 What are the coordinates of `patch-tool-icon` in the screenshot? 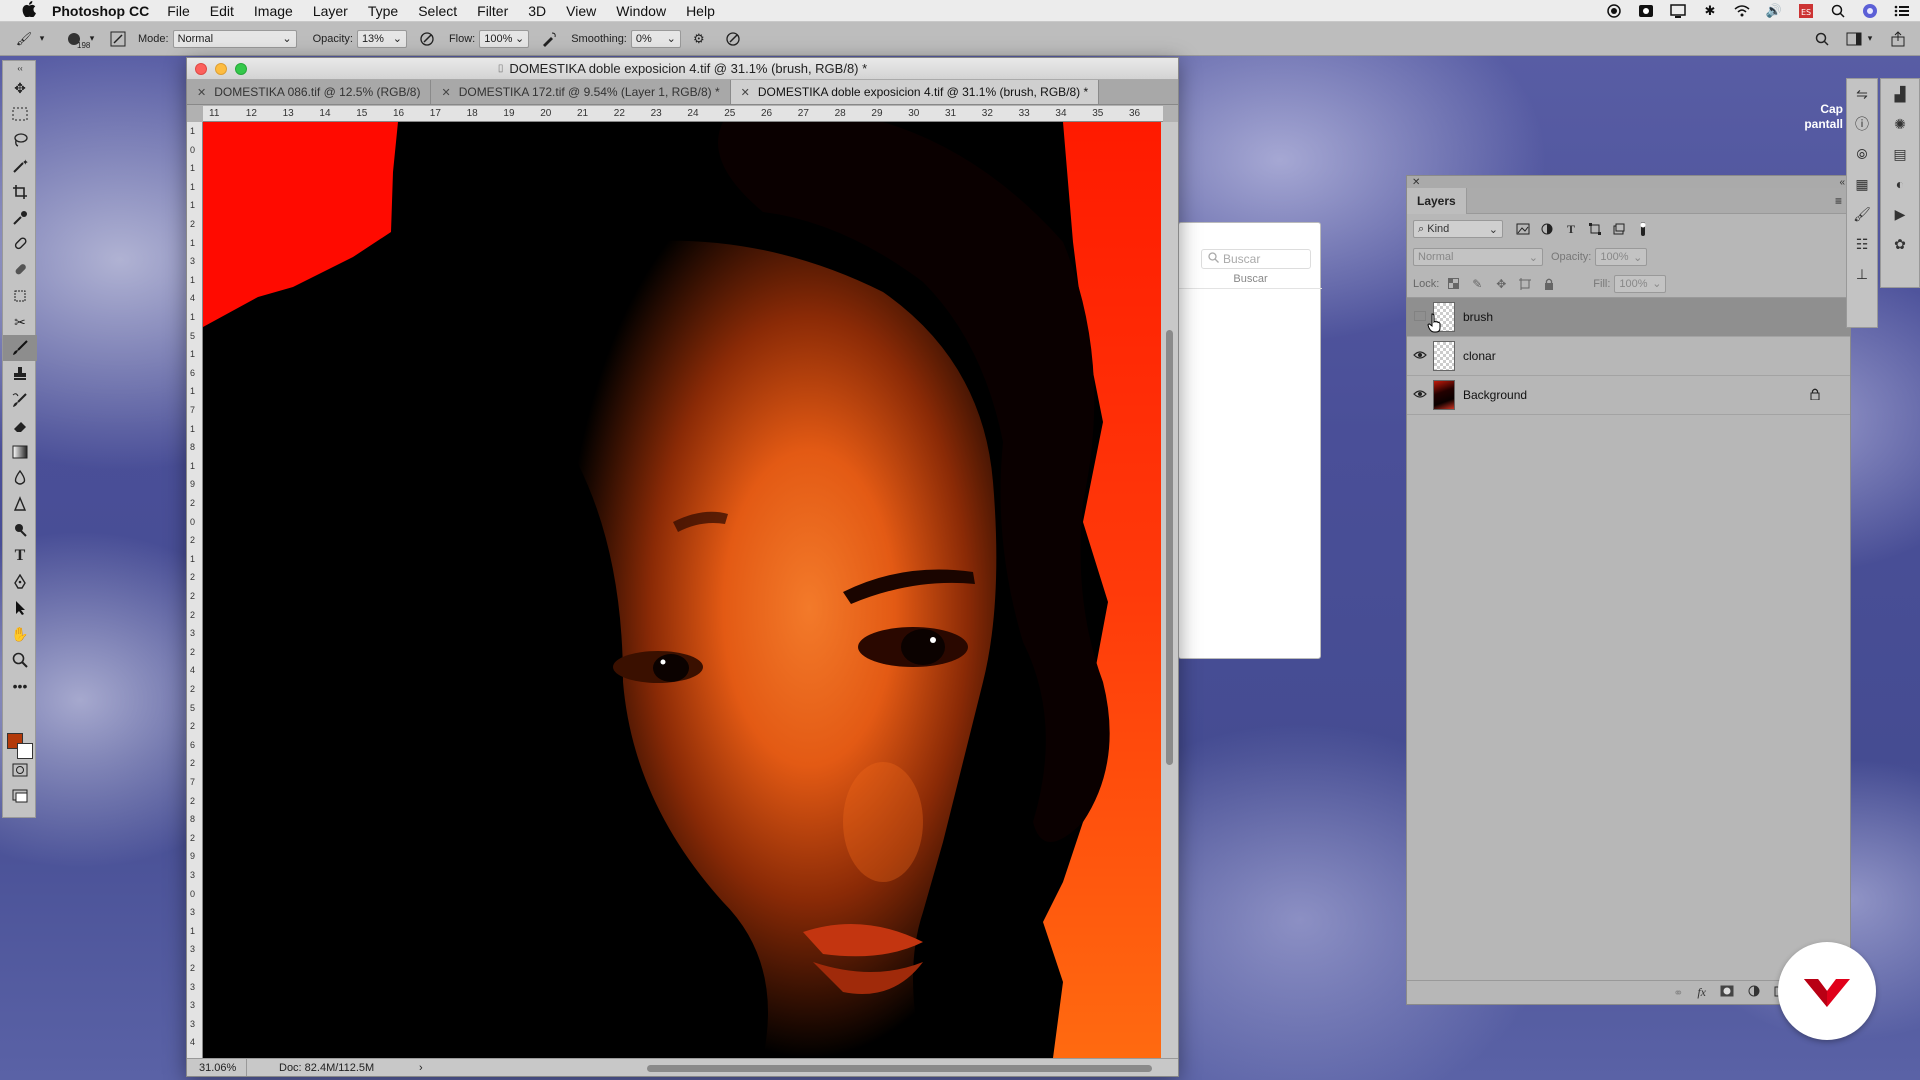 It's located at (20, 270).